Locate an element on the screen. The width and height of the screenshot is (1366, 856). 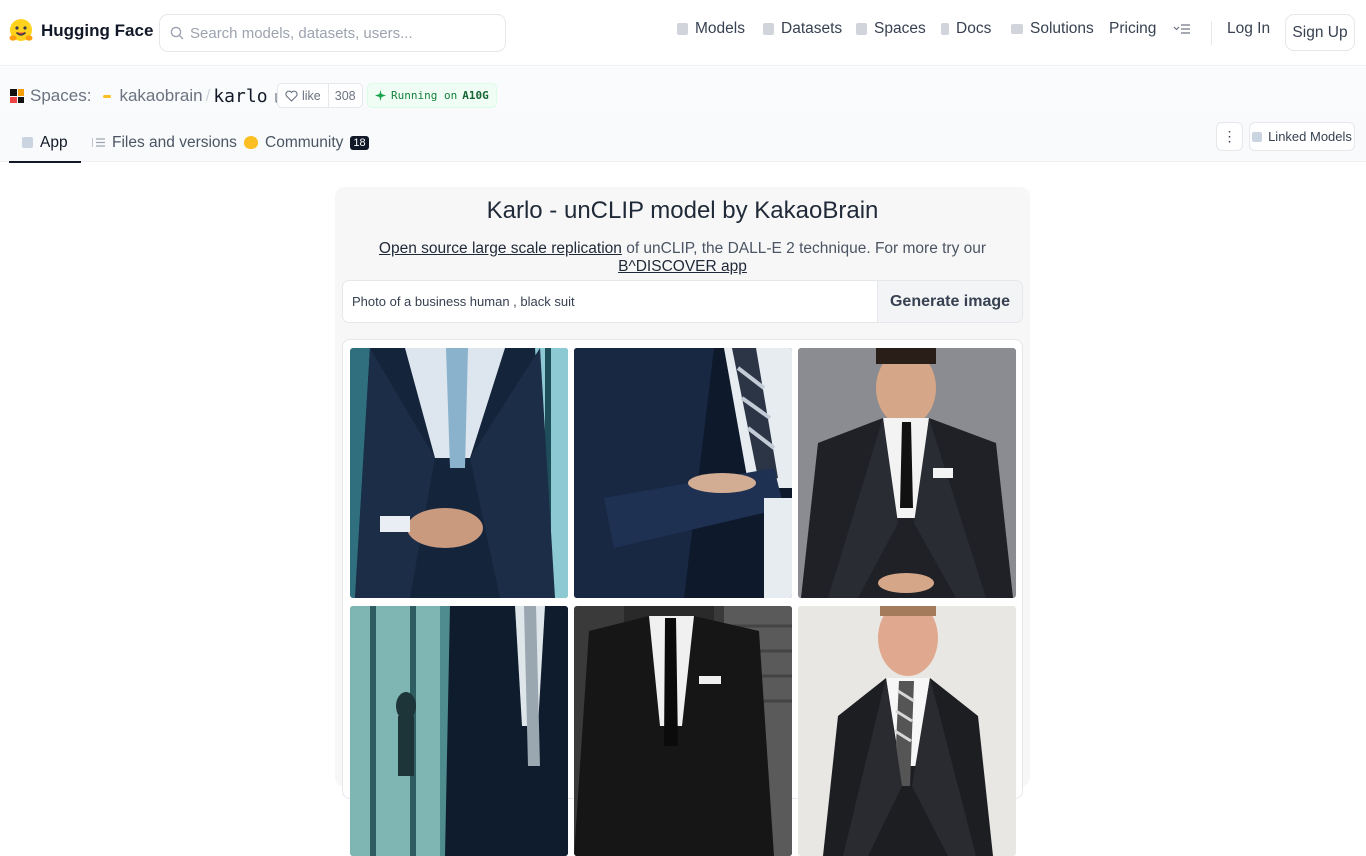
breadcrumb-spaces: Spaces: is located at coordinates (60, 96).